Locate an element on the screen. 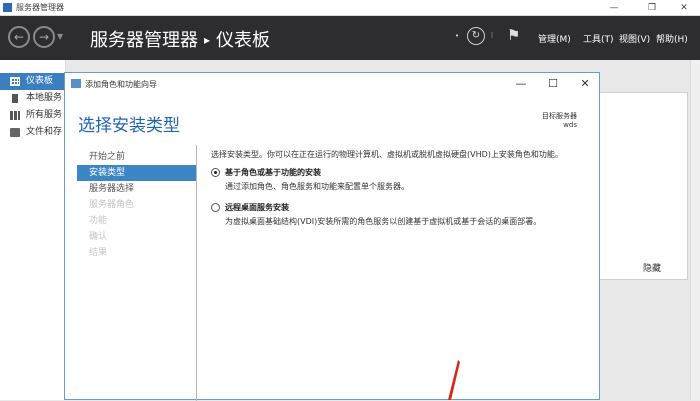 The width and height of the screenshot is (700, 401). outer-window-titlebar: 服务器管理器 — ❐ ✕ is located at coordinates (350, 8).